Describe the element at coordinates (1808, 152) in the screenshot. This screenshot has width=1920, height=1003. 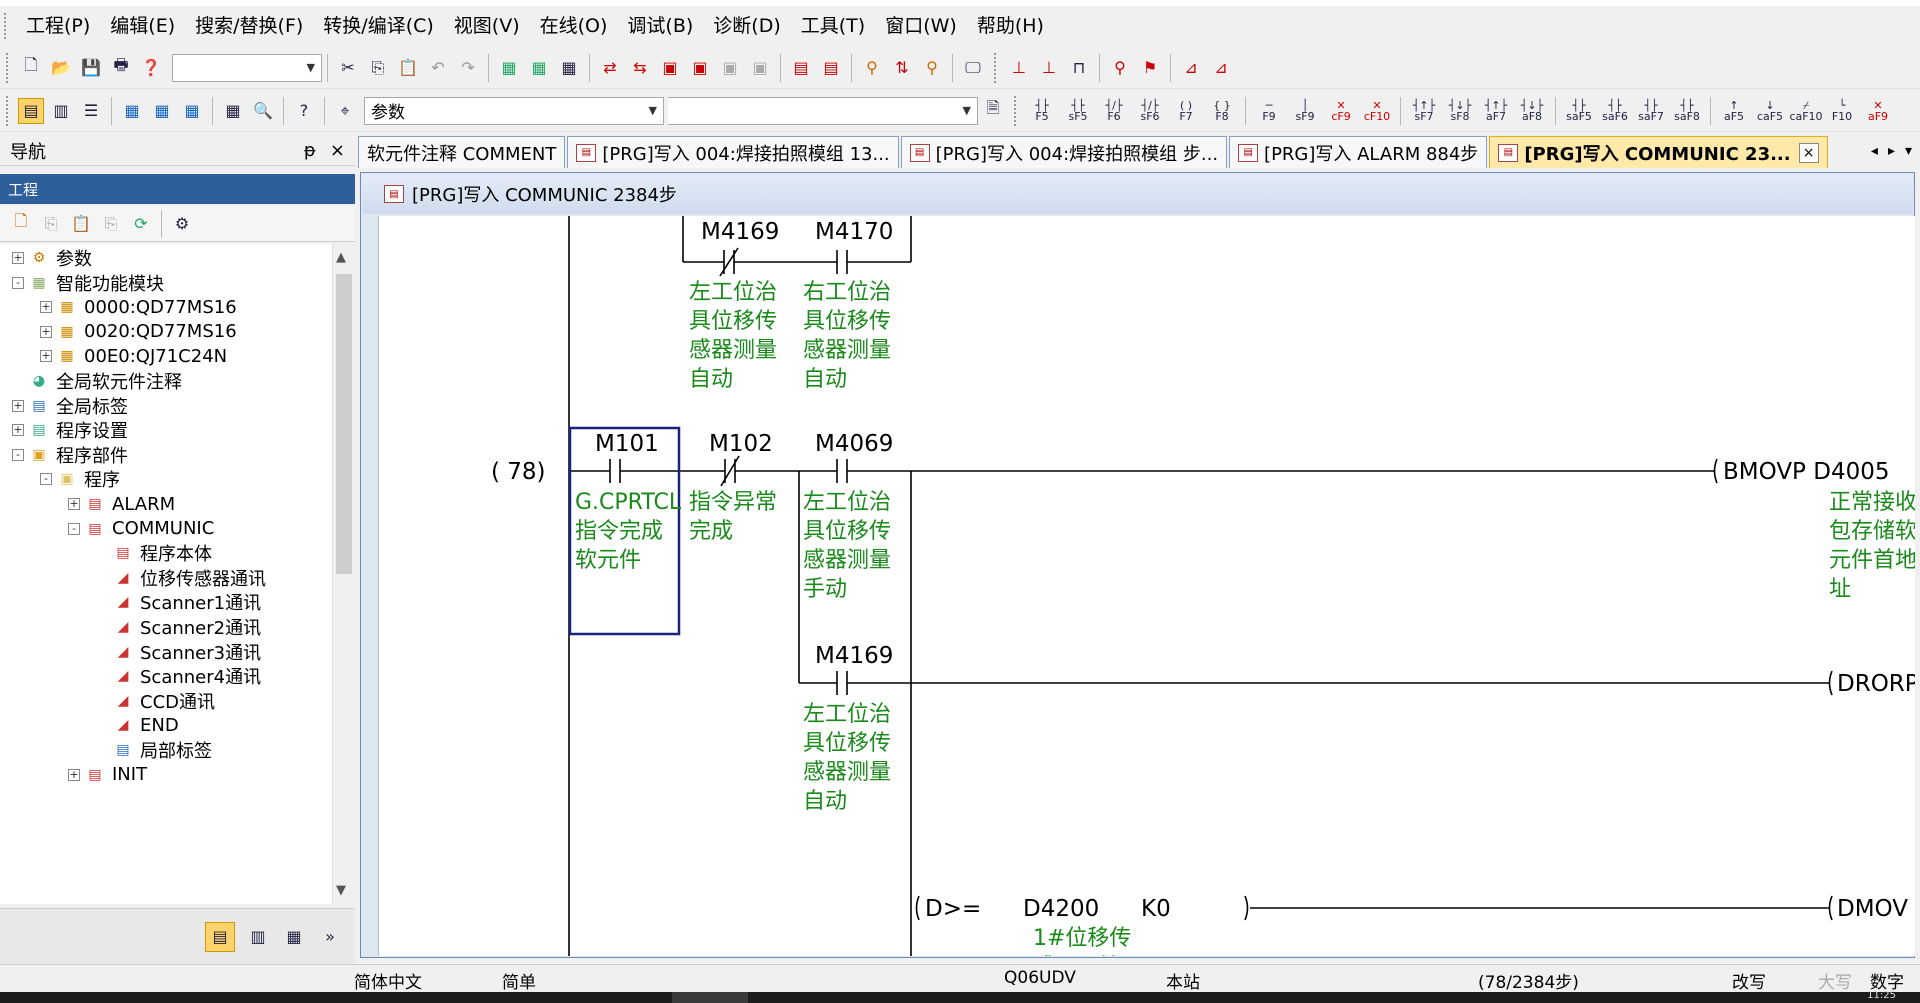
I see `tab-close-icon: ×` at that location.